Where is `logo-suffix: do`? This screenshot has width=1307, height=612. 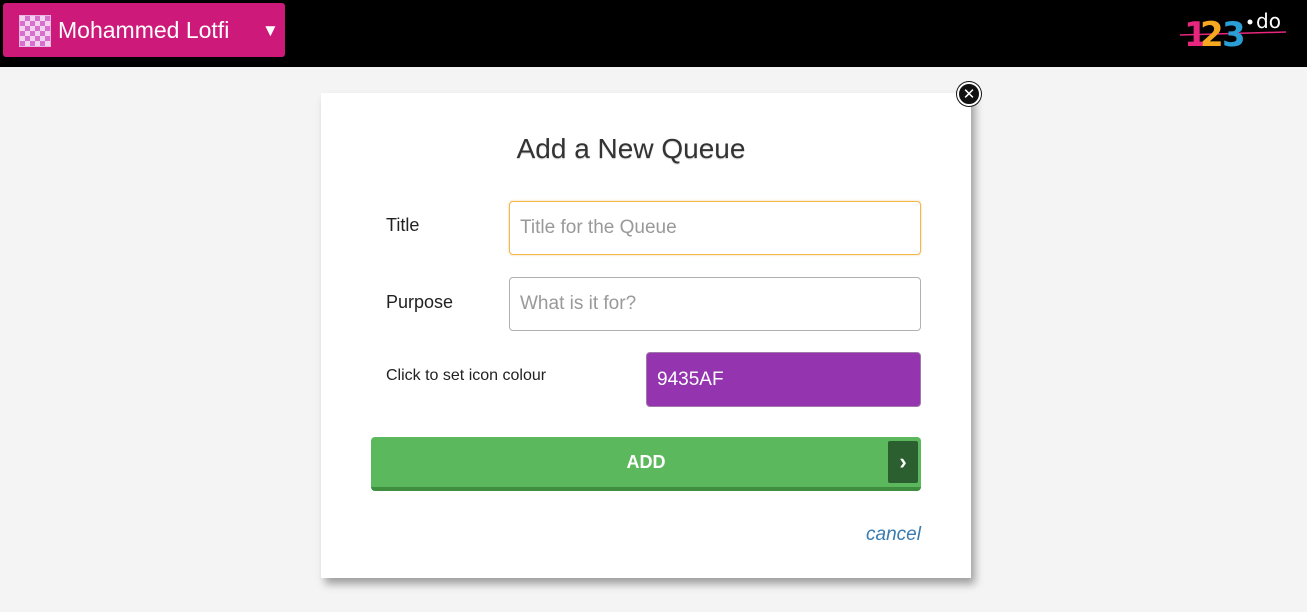 logo-suffix: do is located at coordinates (1268, 21).